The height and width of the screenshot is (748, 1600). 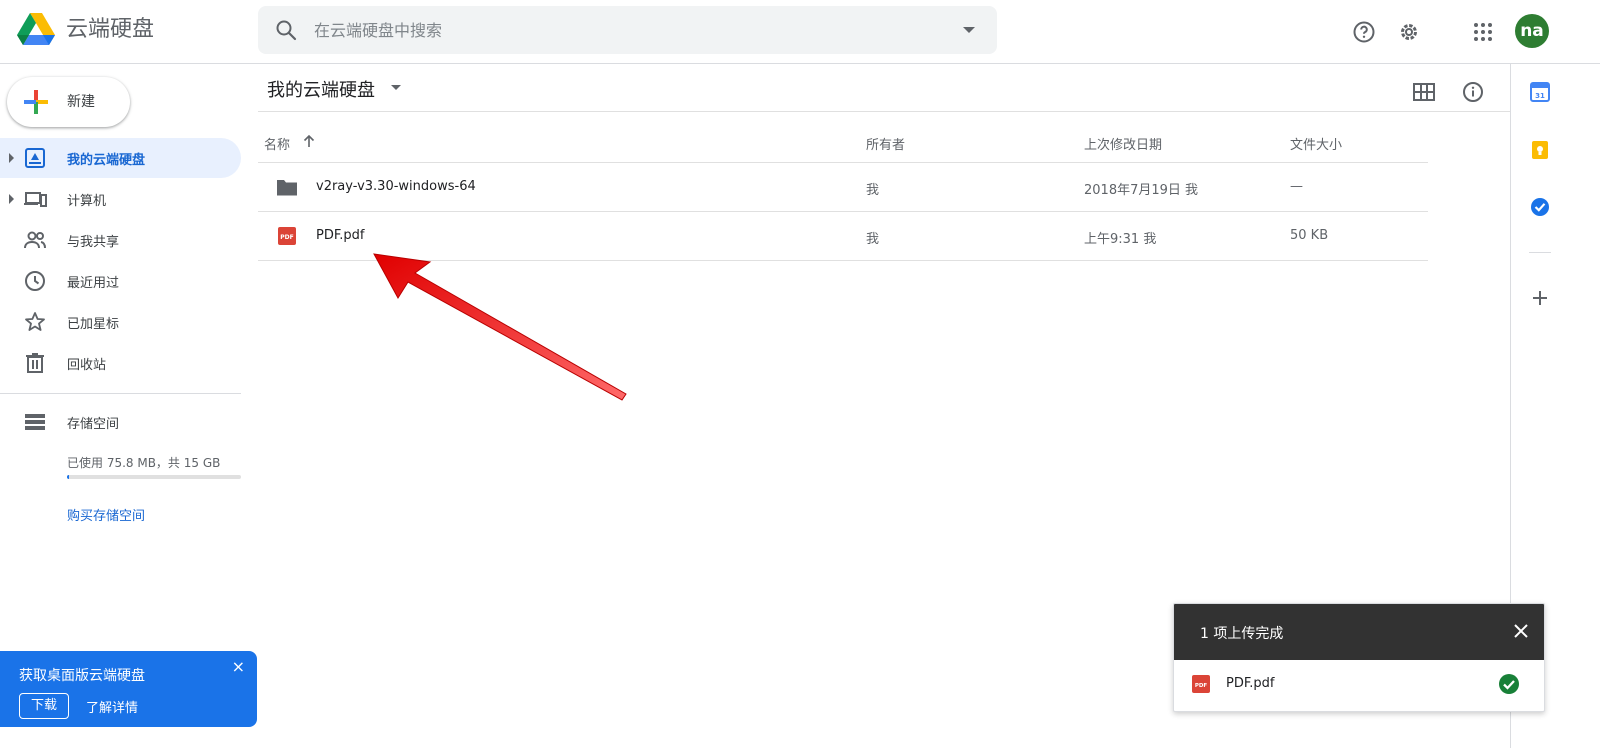 I want to click on tasks-icon, so click(x=1540, y=207).